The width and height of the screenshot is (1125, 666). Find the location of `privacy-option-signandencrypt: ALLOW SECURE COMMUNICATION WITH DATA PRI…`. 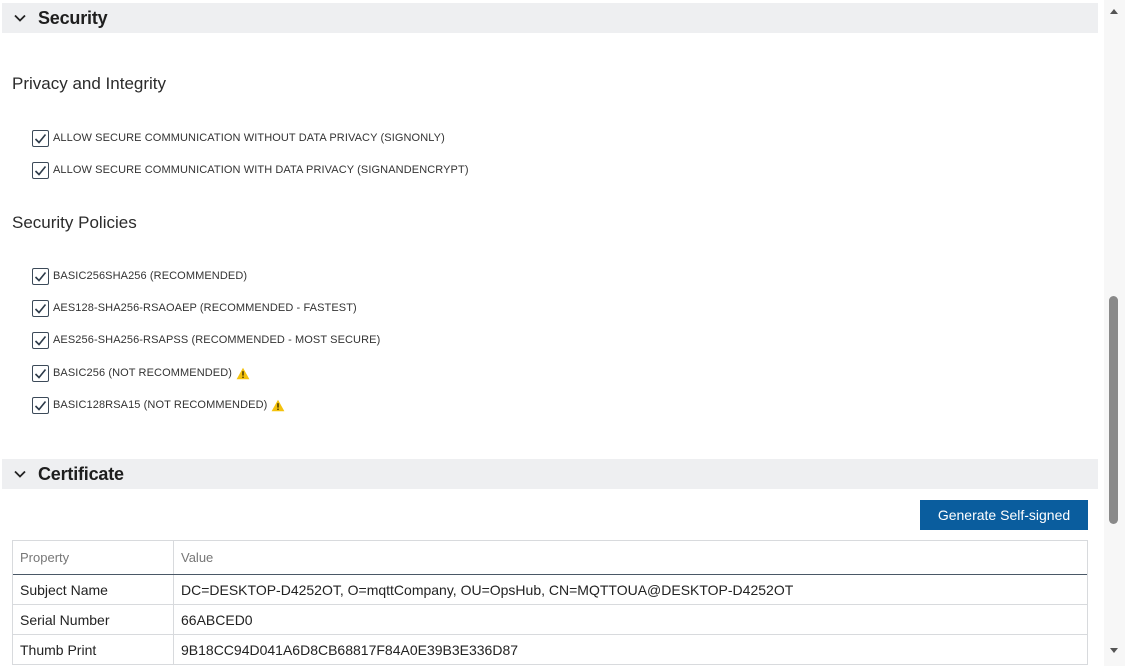

privacy-option-signandencrypt: ALLOW SECURE COMMUNICATION WITH DATA PRI… is located at coordinates (250, 170).